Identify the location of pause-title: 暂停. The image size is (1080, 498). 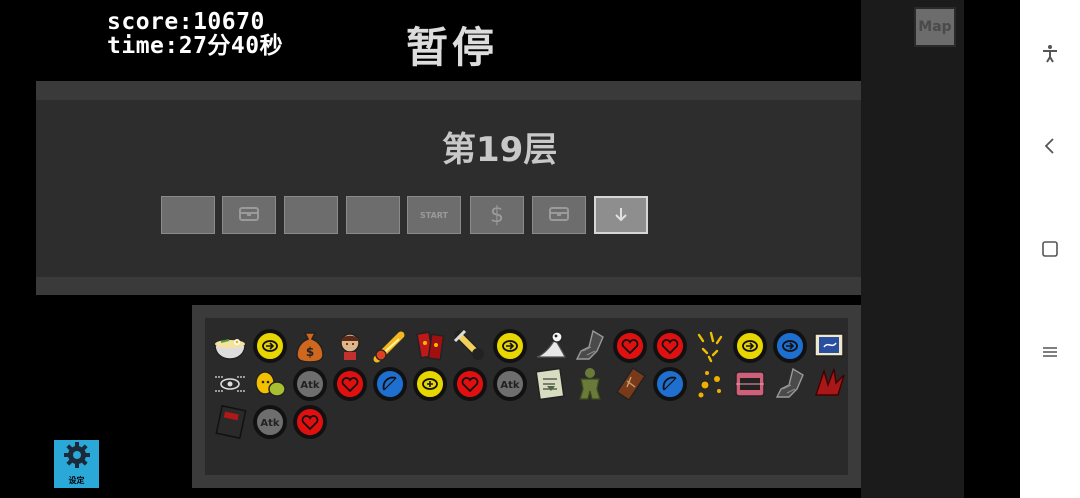
(452, 47).